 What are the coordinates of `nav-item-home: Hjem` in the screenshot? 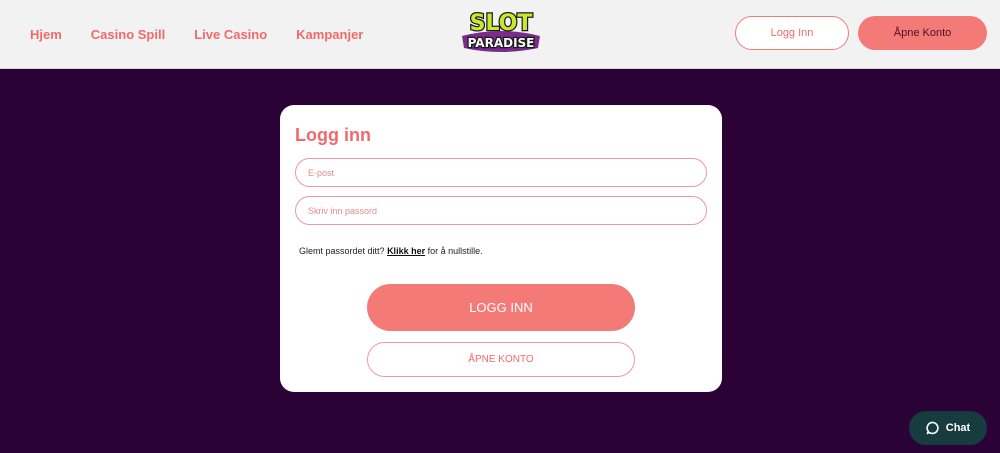 It's located at (46, 34).